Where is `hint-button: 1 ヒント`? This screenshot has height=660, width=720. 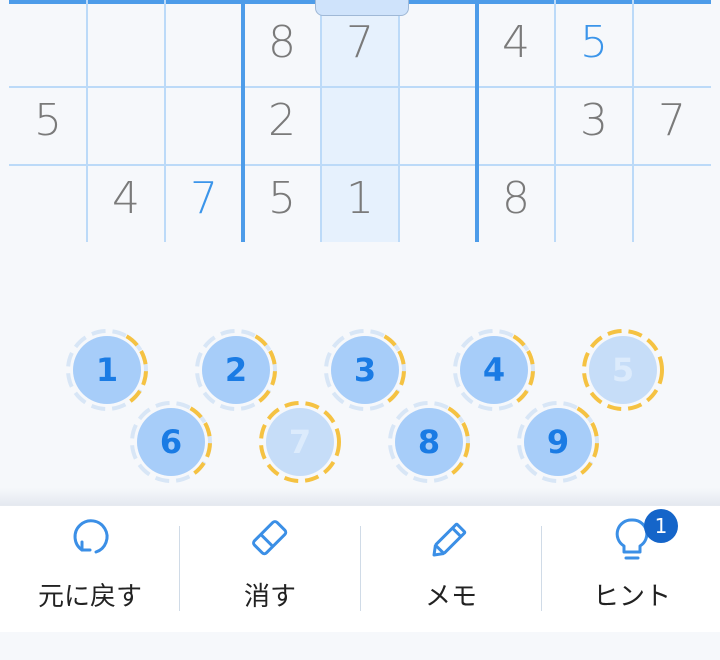
hint-button: 1 ヒント is located at coordinates (631, 569).